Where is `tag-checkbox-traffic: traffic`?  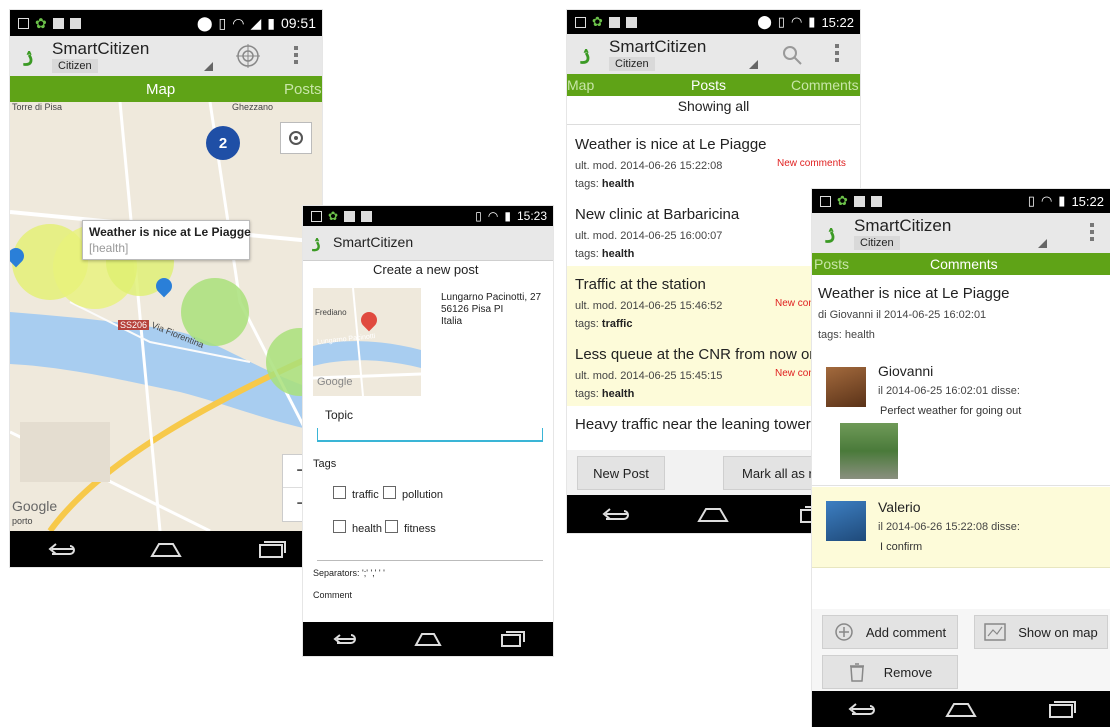
tag-checkbox-traffic: traffic is located at coordinates (356, 493).